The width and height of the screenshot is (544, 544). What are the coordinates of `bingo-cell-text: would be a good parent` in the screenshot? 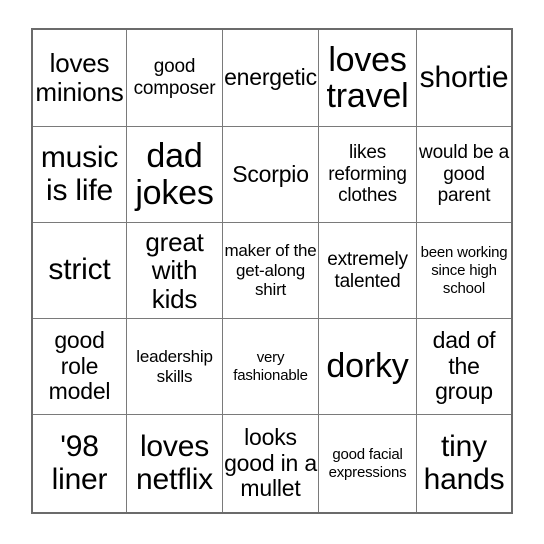 It's located at (464, 174).